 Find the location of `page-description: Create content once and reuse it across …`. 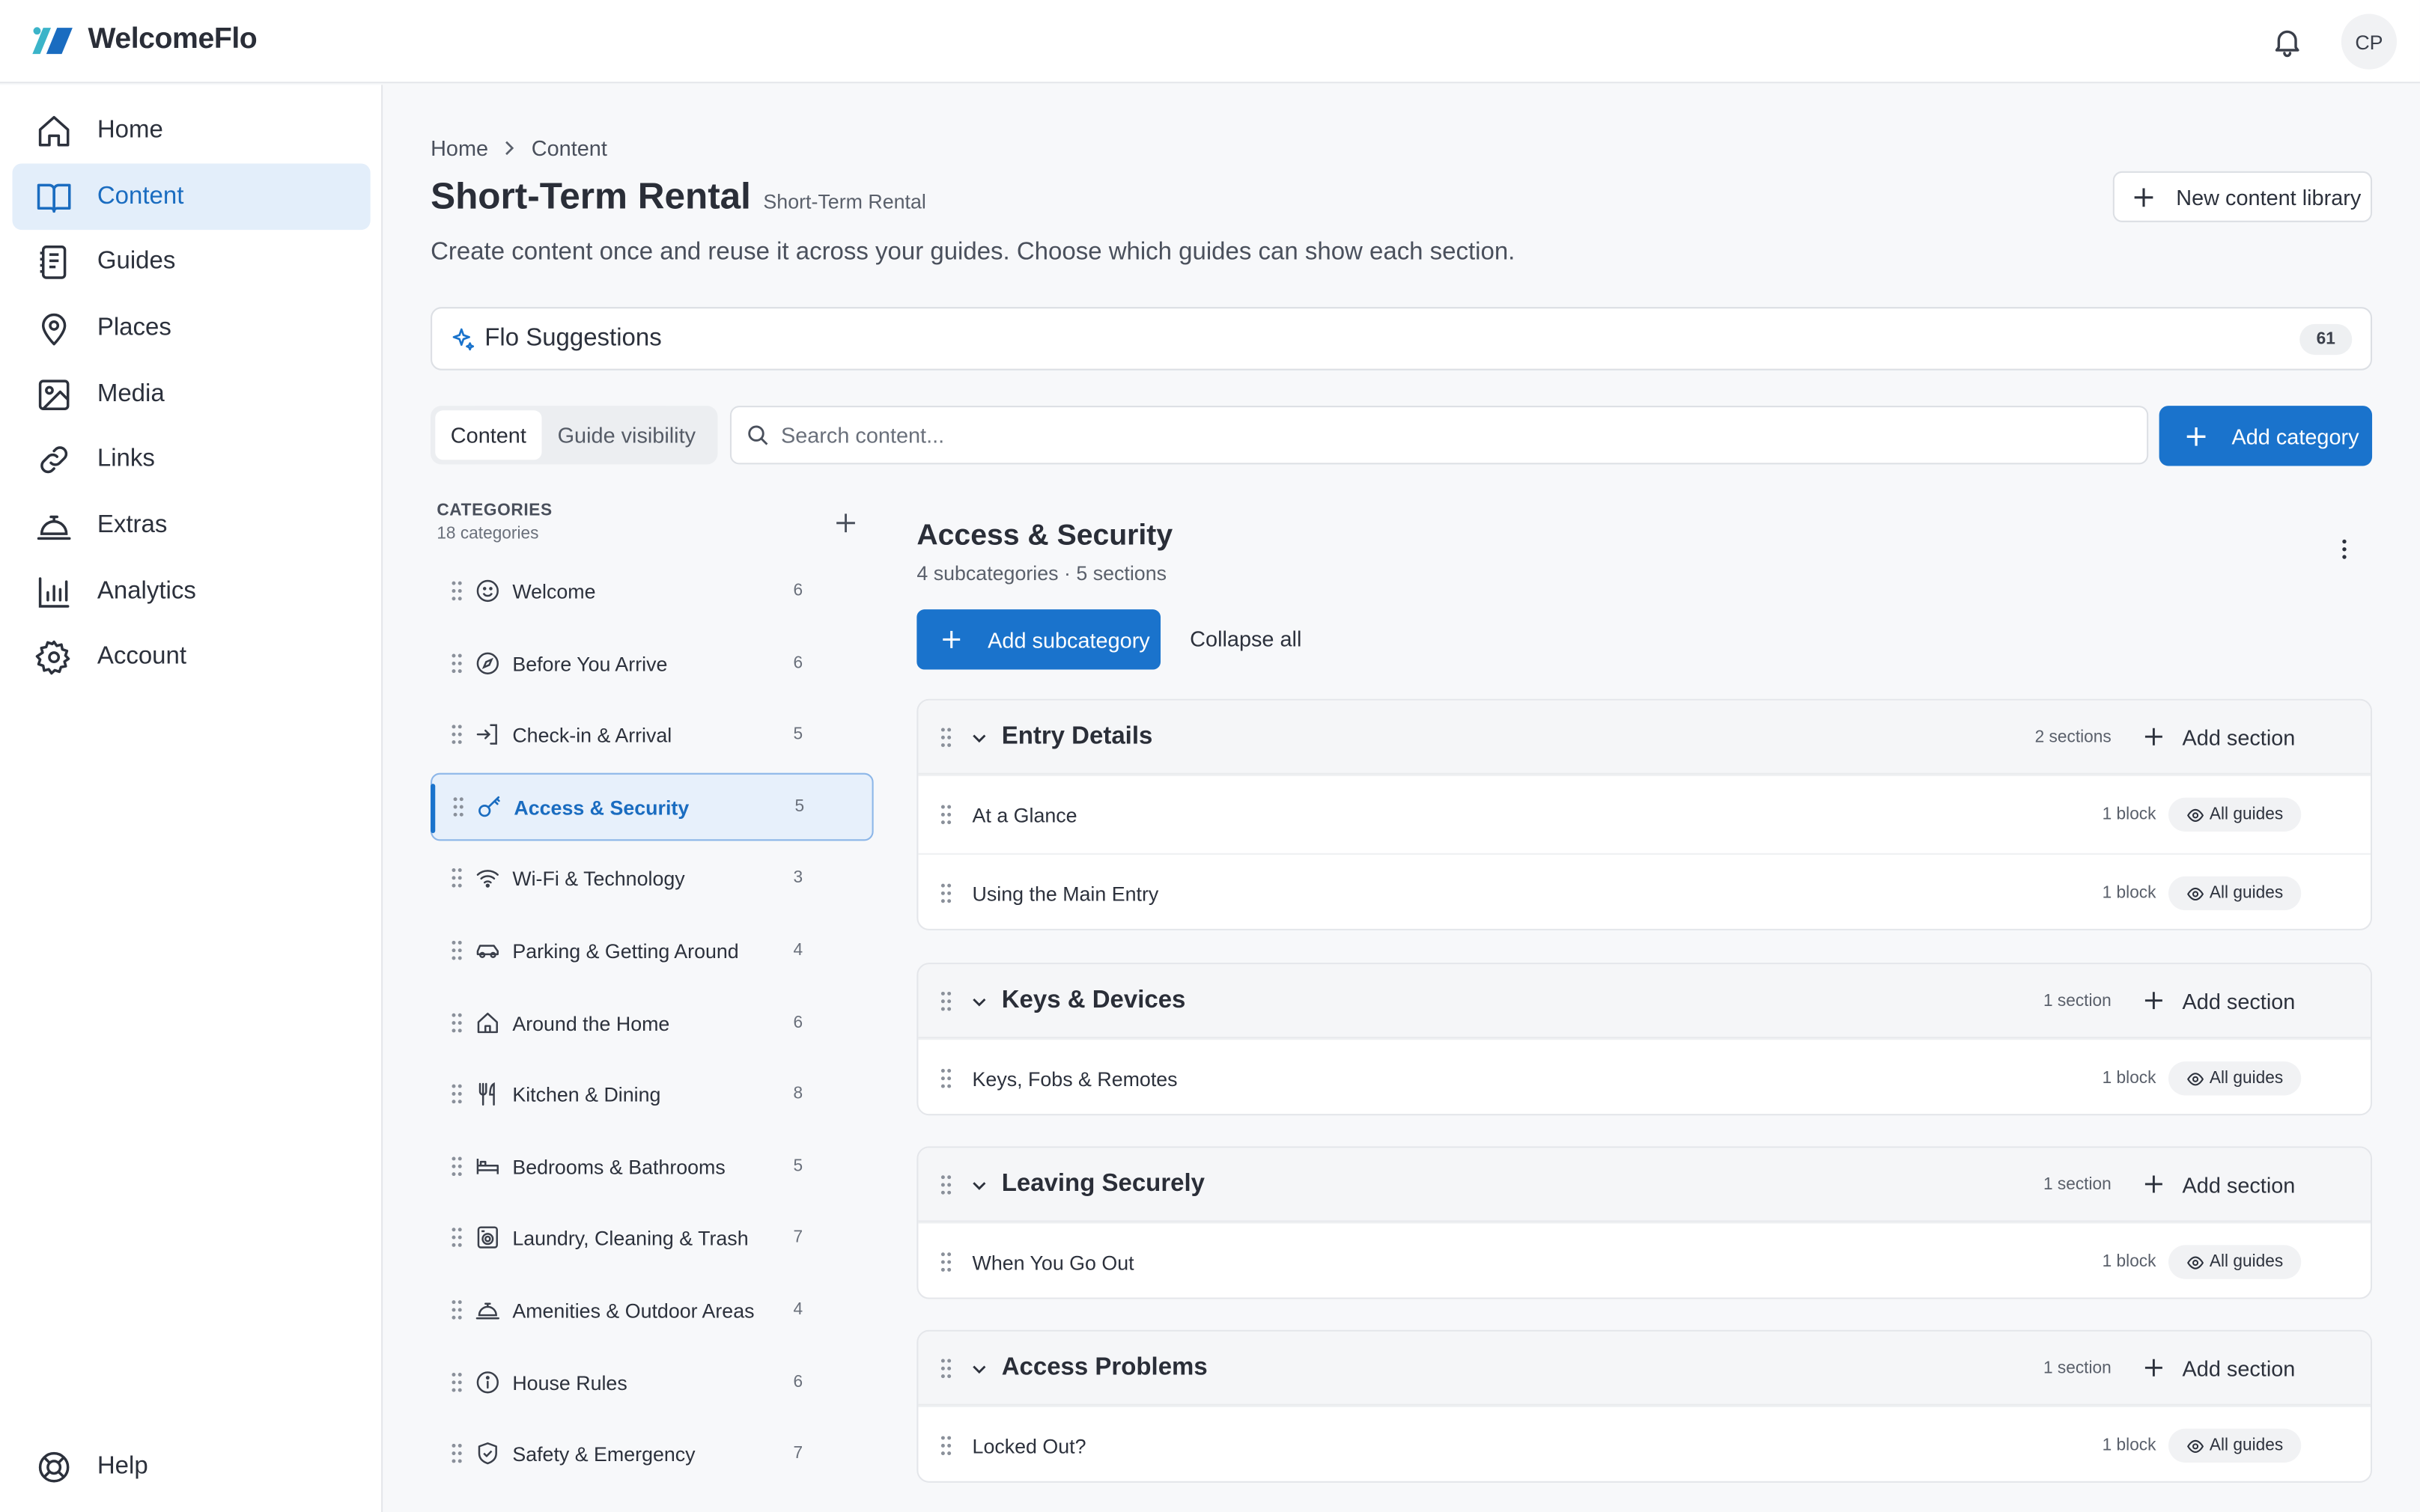

page-description: Create content once and reuse it across … is located at coordinates (973, 252).